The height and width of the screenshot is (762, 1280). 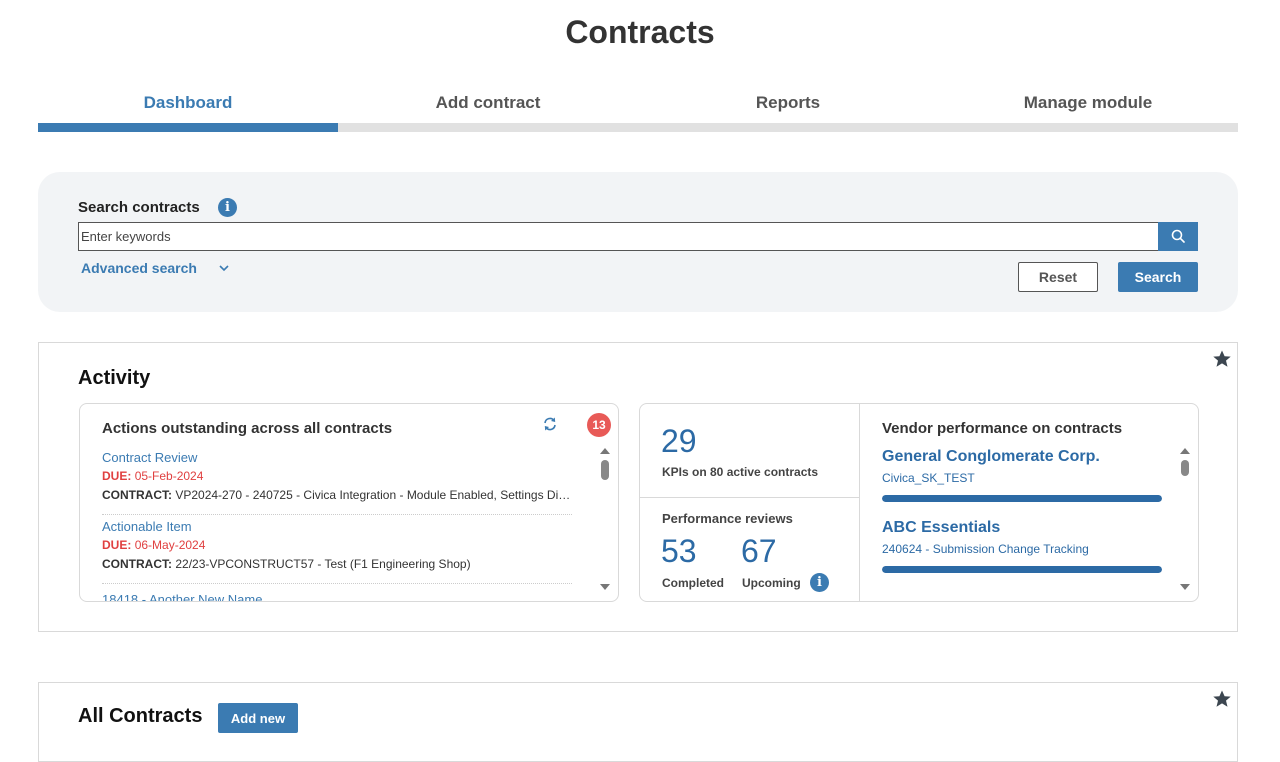 I want to click on completed-count: 53, so click(x=679, y=551).